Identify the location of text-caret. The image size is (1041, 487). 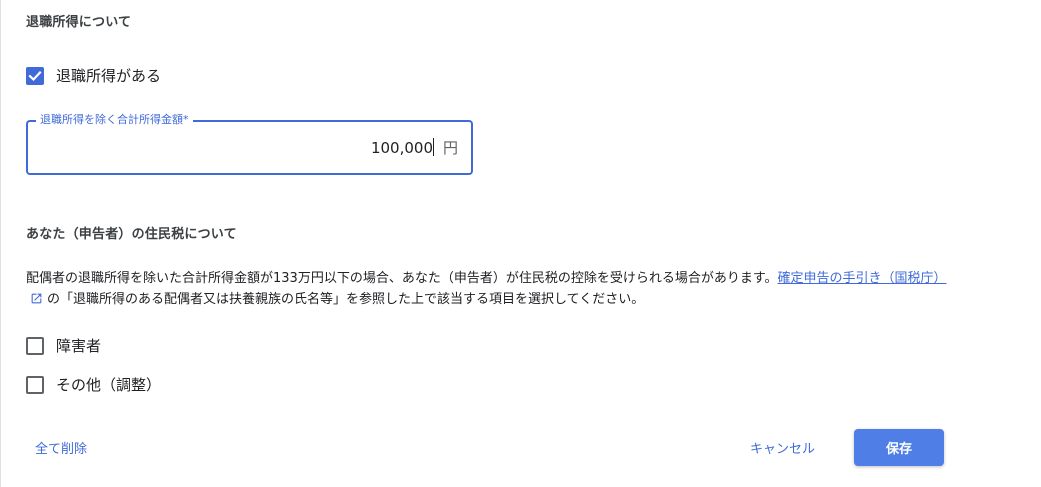
(433, 147).